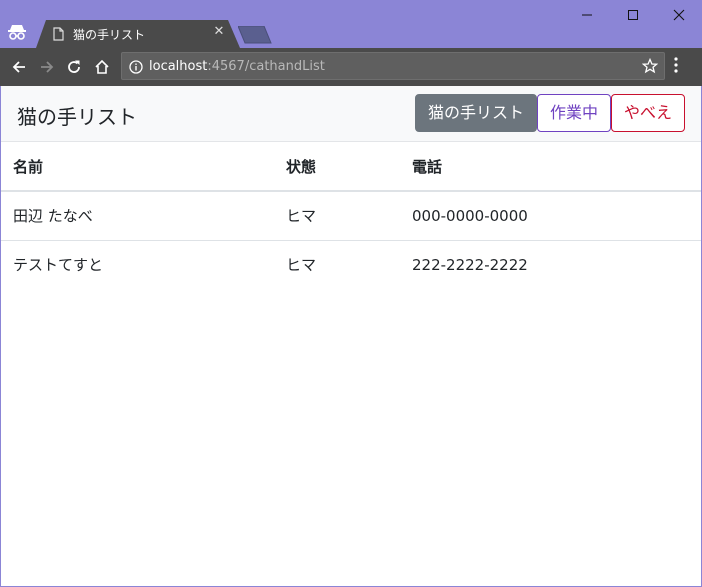 This screenshot has height=587, width=702. What do you see at coordinates (58, 265) in the screenshot?
I see `cell-name: テストてすと` at bounding box center [58, 265].